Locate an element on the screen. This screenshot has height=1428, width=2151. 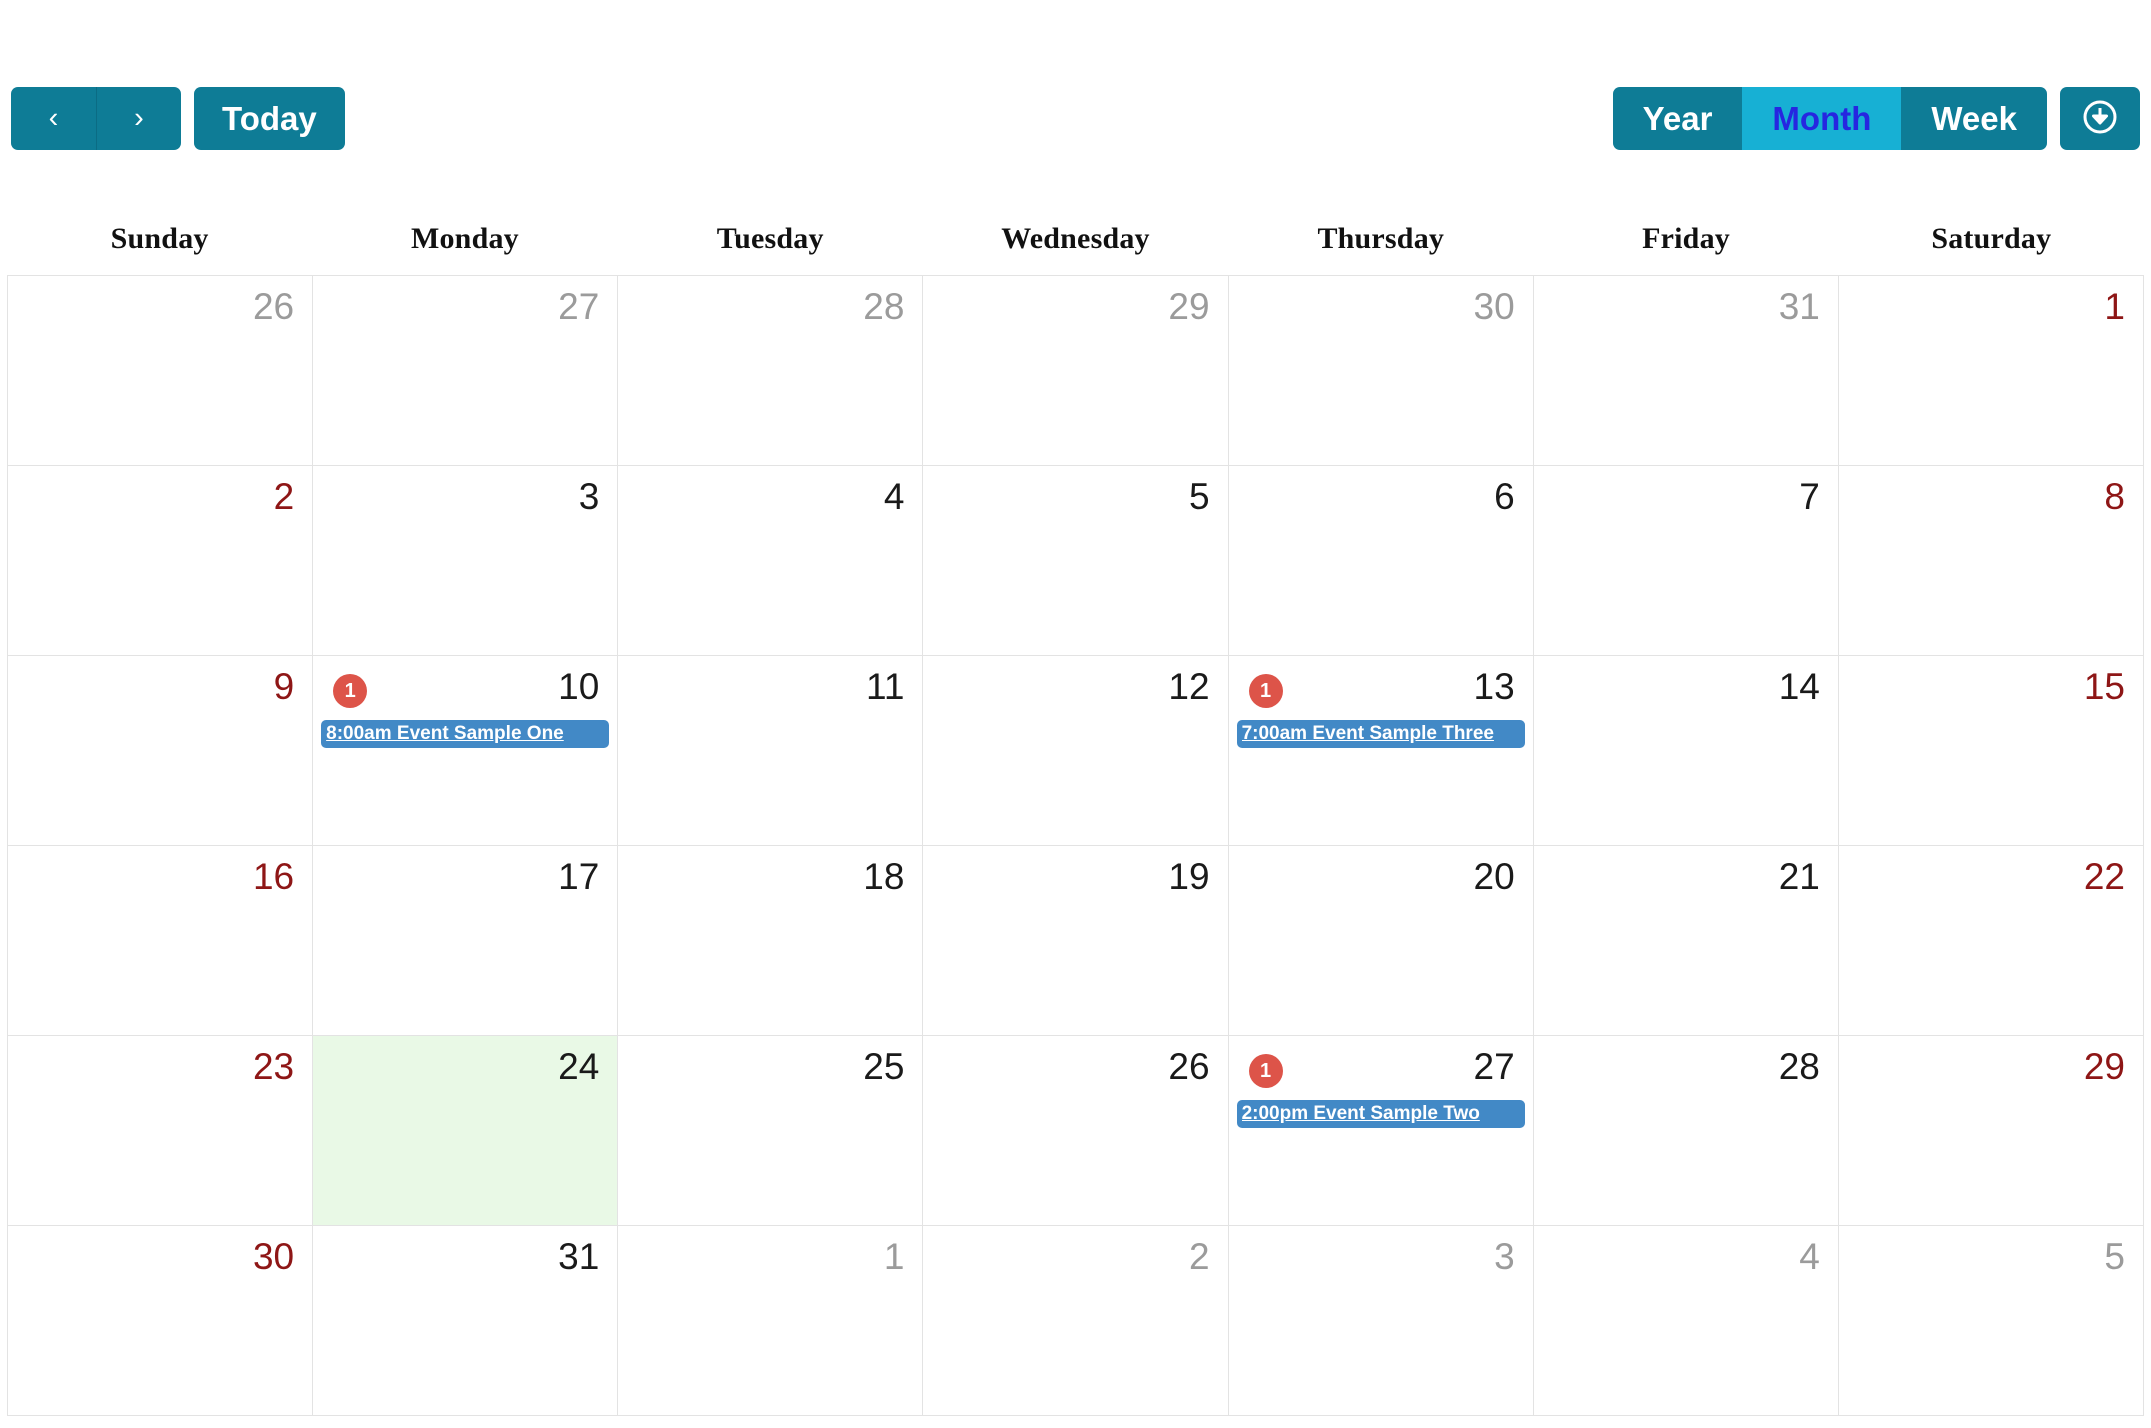
calendar-day-cell: 18 is located at coordinates (771, 941).